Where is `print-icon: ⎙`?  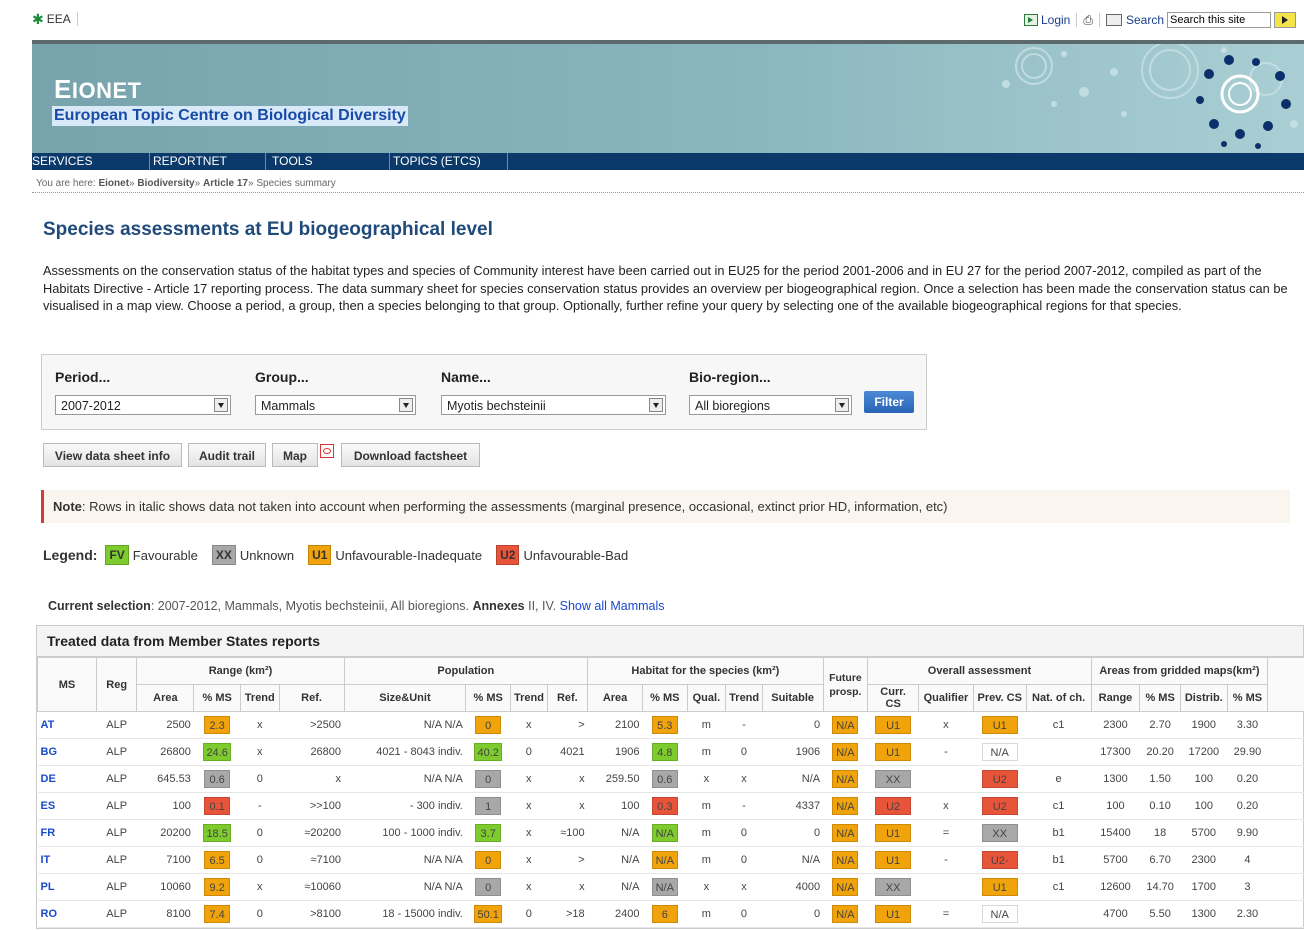 print-icon: ⎙ is located at coordinates (1088, 20).